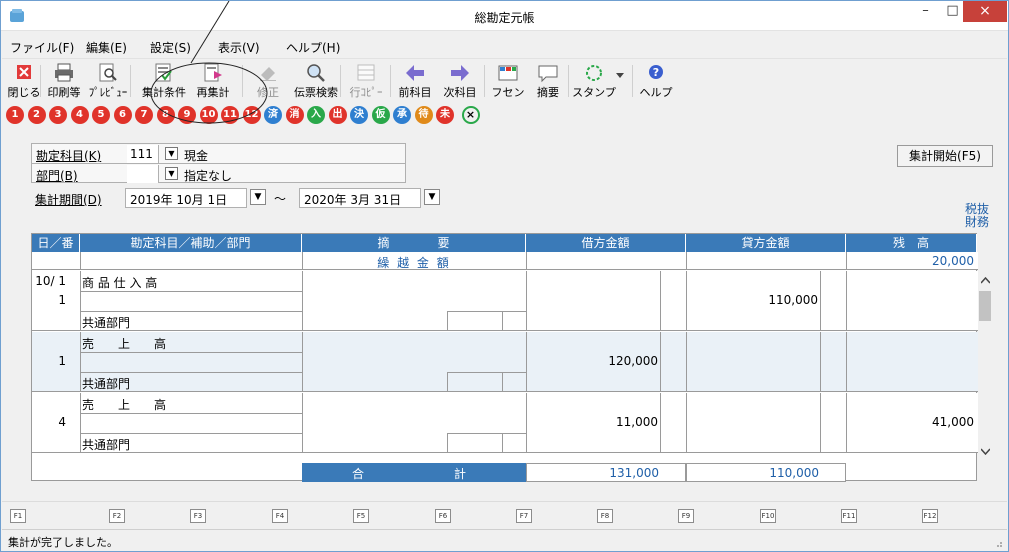  What do you see at coordinates (361, 516) in the screenshot?
I see `function-key-f5: F5` at bounding box center [361, 516].